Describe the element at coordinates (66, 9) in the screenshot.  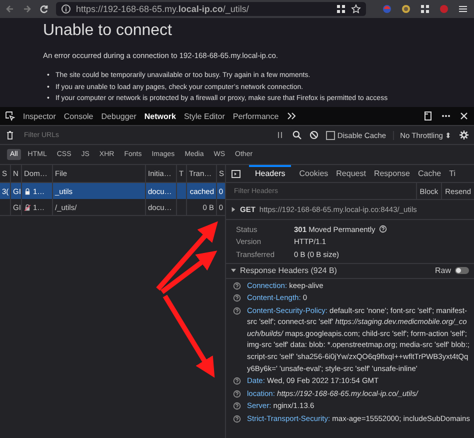
I see `info-icon` at that location.